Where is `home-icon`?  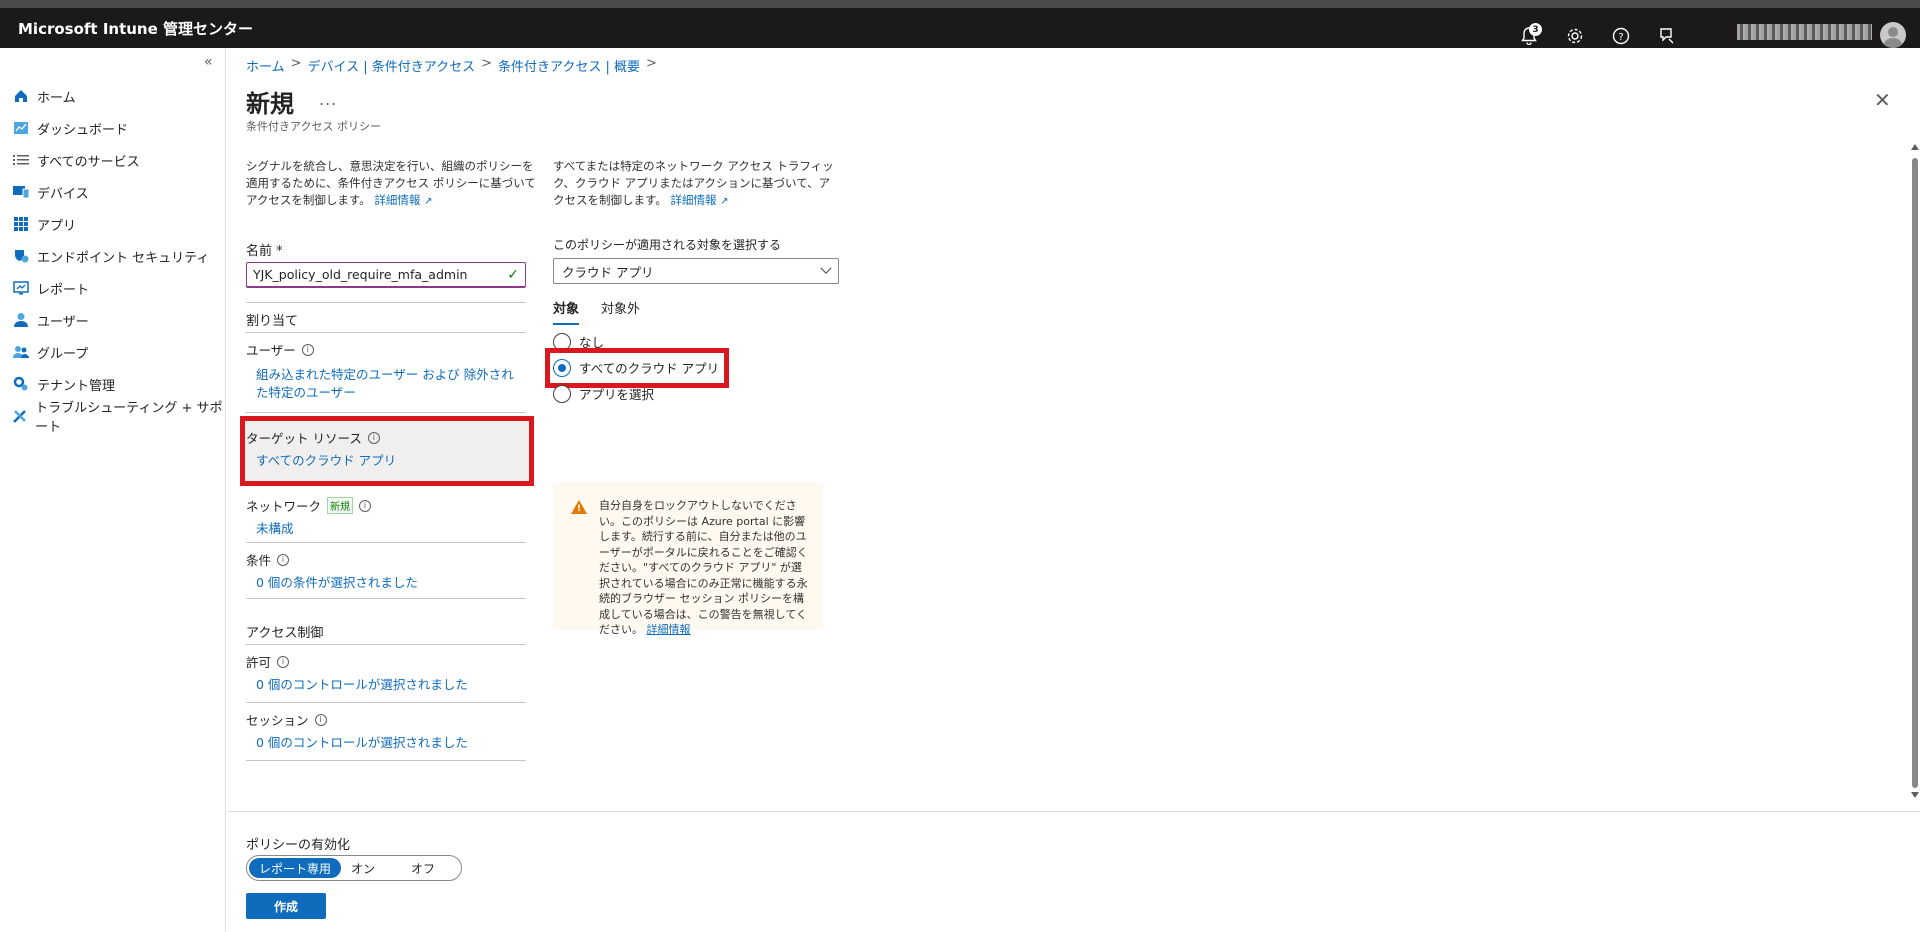 home-icon is located at coordinates (21, 96).